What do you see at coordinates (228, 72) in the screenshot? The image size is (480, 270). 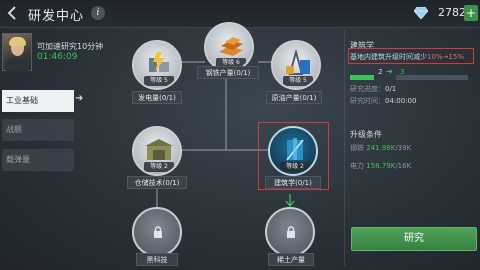 I see `tech-label-steel: 钢铁产量(0/1)` at bounding box center [228, 72].